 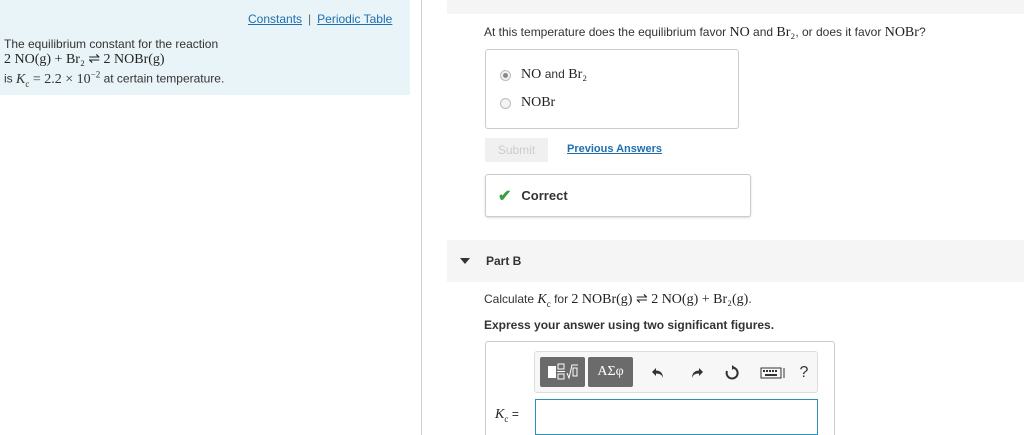 What do you see at coordinates (500, 414) in the screenshot?
I see `kc-answer-symbol: K` at bounding box center [500, 414].